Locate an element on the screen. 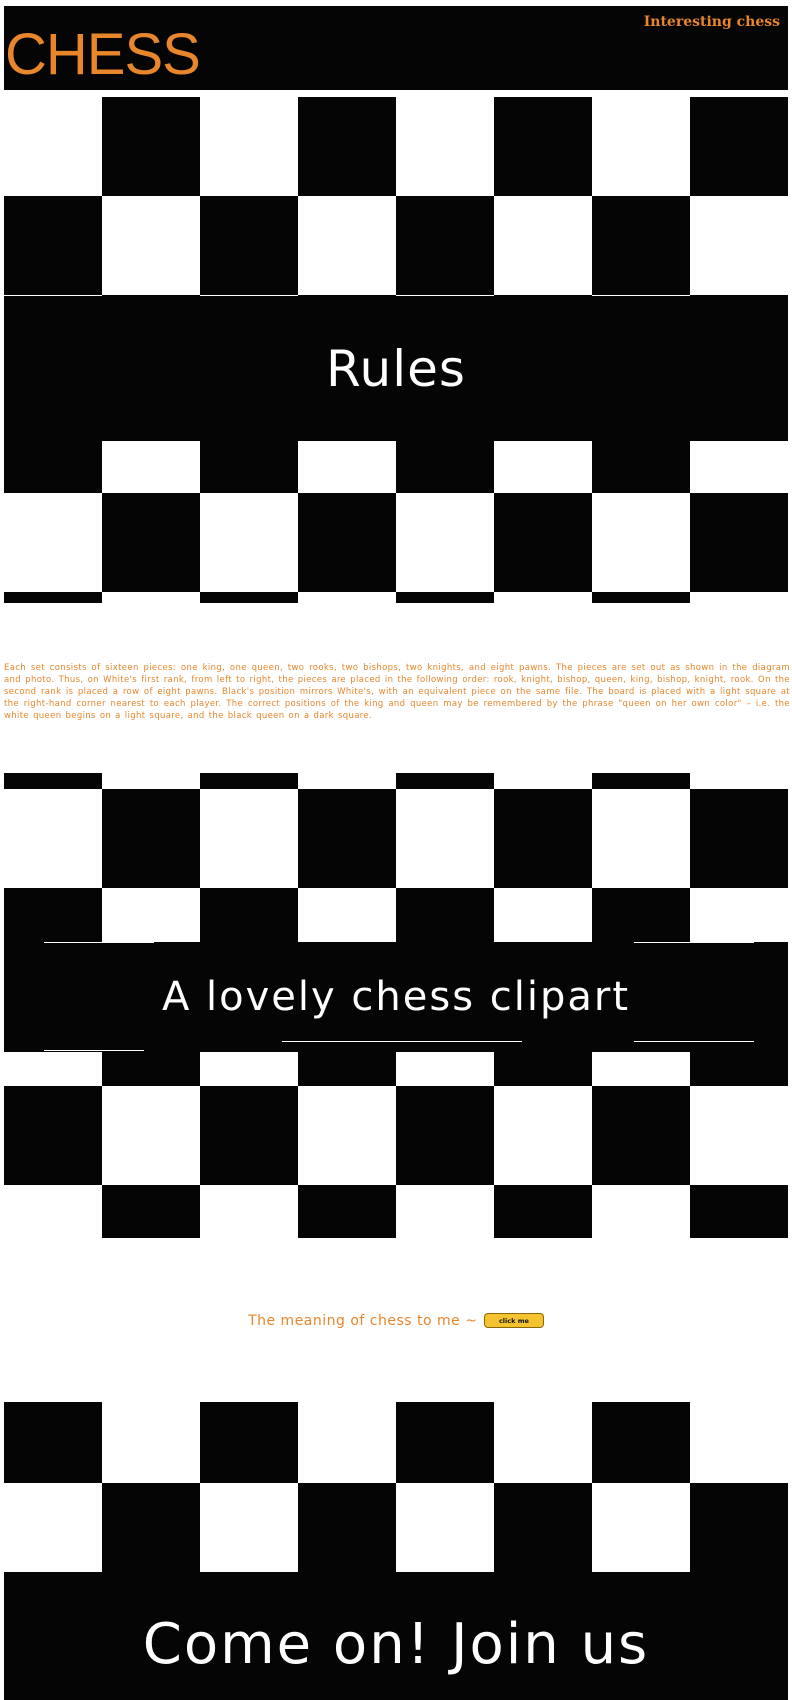 This screenshot has height=1700, width=792. click-me-button: click me is located at coordinates (513, 1321).